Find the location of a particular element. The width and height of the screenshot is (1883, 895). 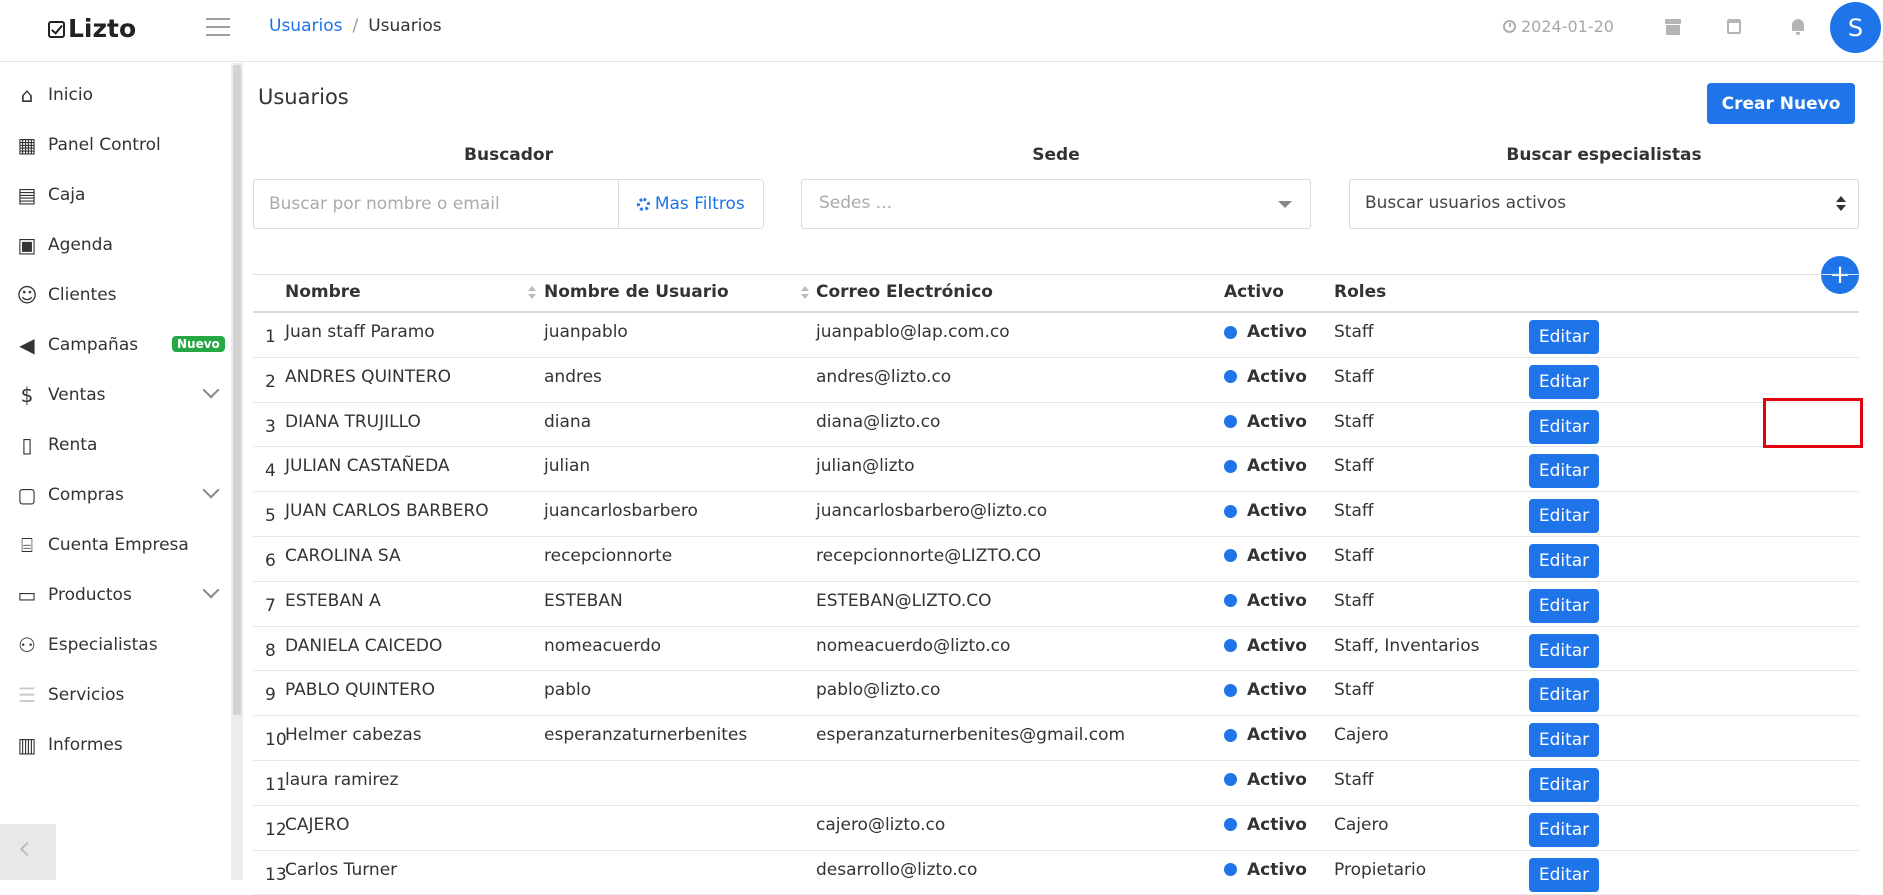

gears-icon is located at coordinates (643, 204).